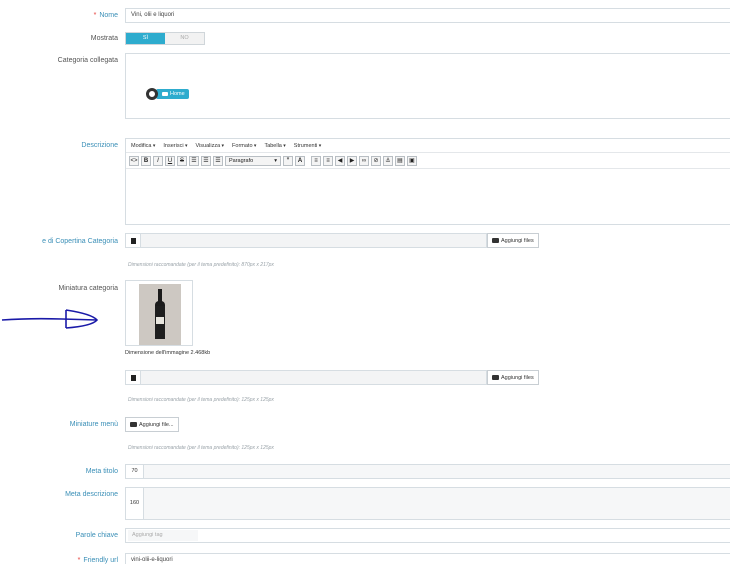  What do you see at coordinates (437, 503) in the screenshot?
I see `meta-descrizione-textarea` at bounding box center [437, 503].